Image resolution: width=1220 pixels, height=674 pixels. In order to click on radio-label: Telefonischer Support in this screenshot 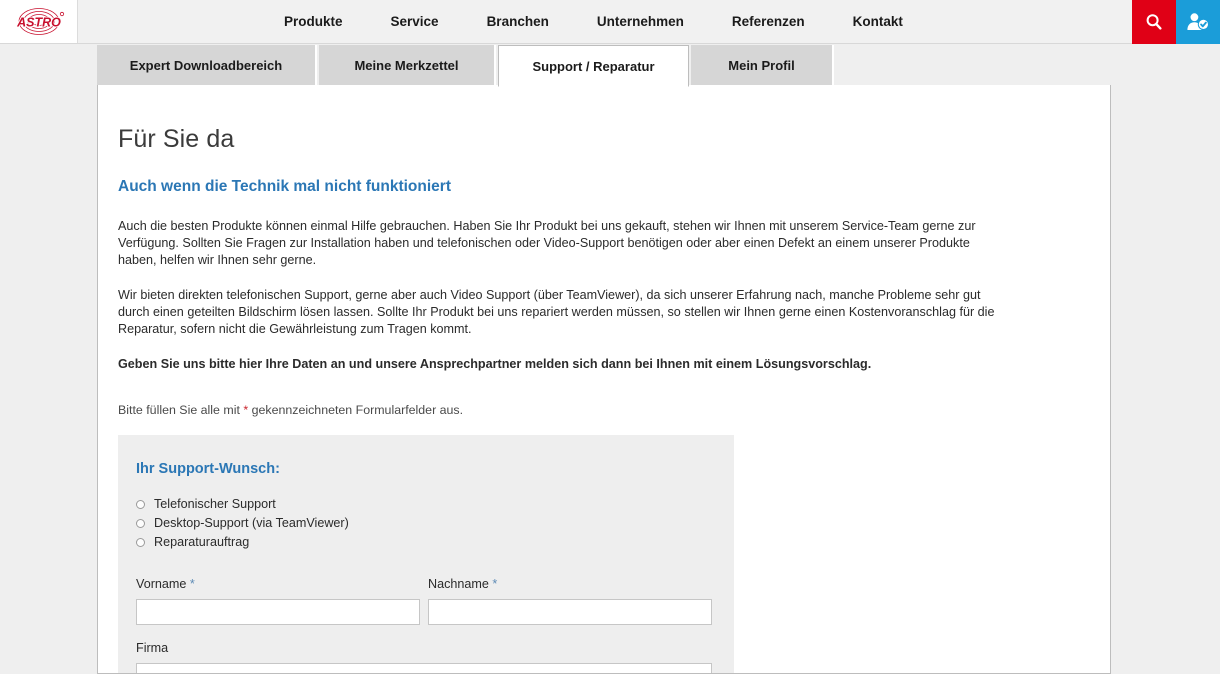, I will do `click(215, 504)`.